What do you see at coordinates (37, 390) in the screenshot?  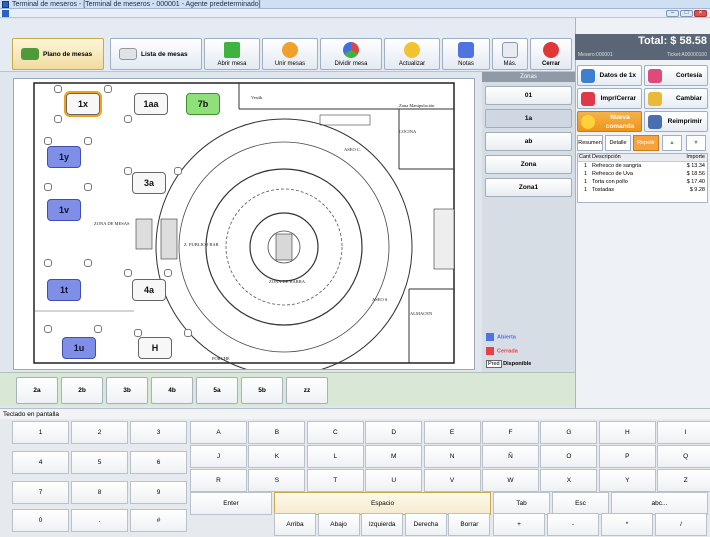 I see `table-2a: 2a` at bounding box center [37, 390].